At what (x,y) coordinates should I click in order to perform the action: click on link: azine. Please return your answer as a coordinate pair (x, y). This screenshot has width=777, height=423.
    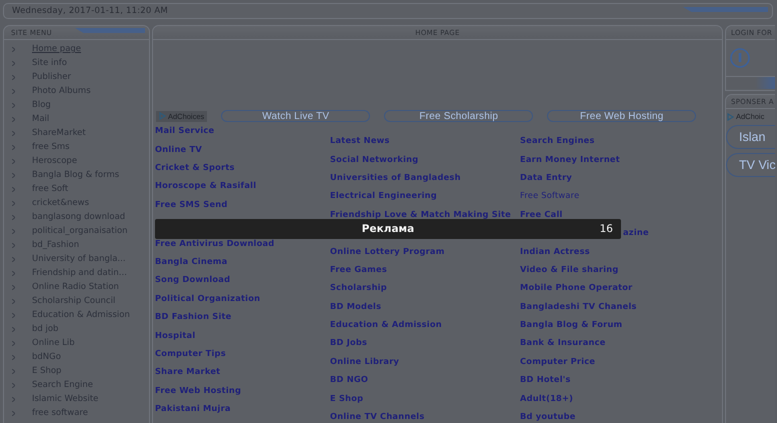
    Looking at the image, I should click on (636, 232).